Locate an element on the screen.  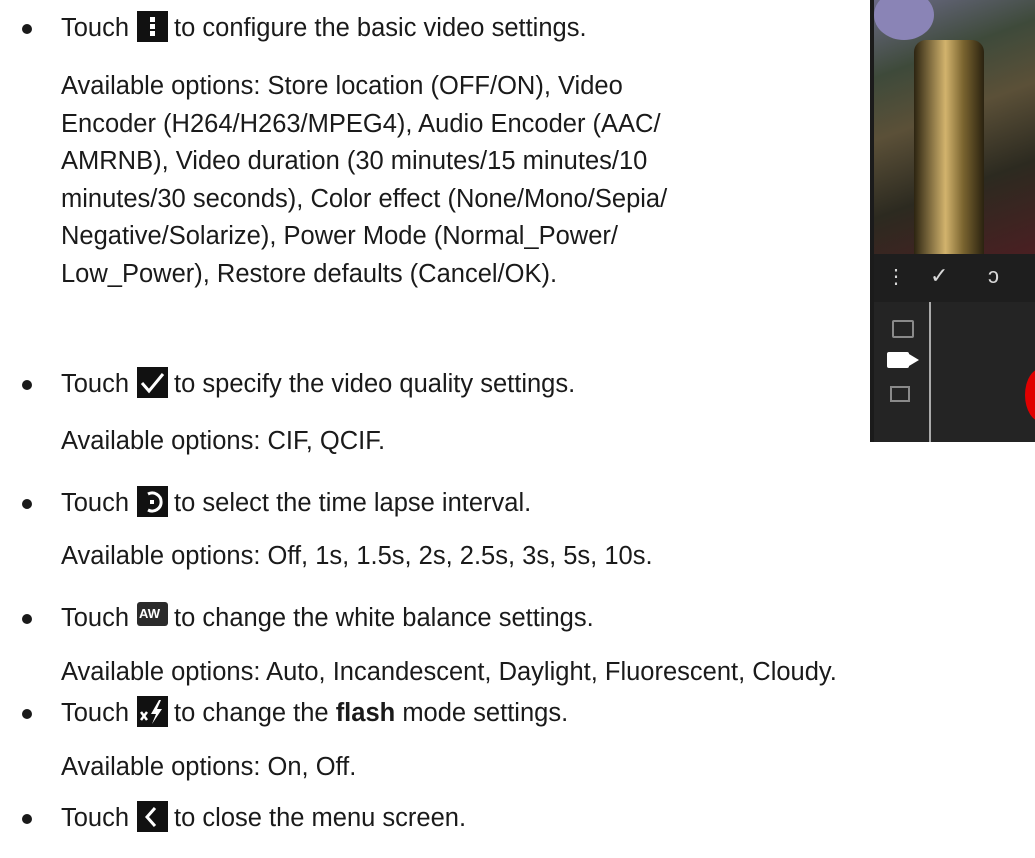
video-camera-icon is located at coordinates (903, 360).